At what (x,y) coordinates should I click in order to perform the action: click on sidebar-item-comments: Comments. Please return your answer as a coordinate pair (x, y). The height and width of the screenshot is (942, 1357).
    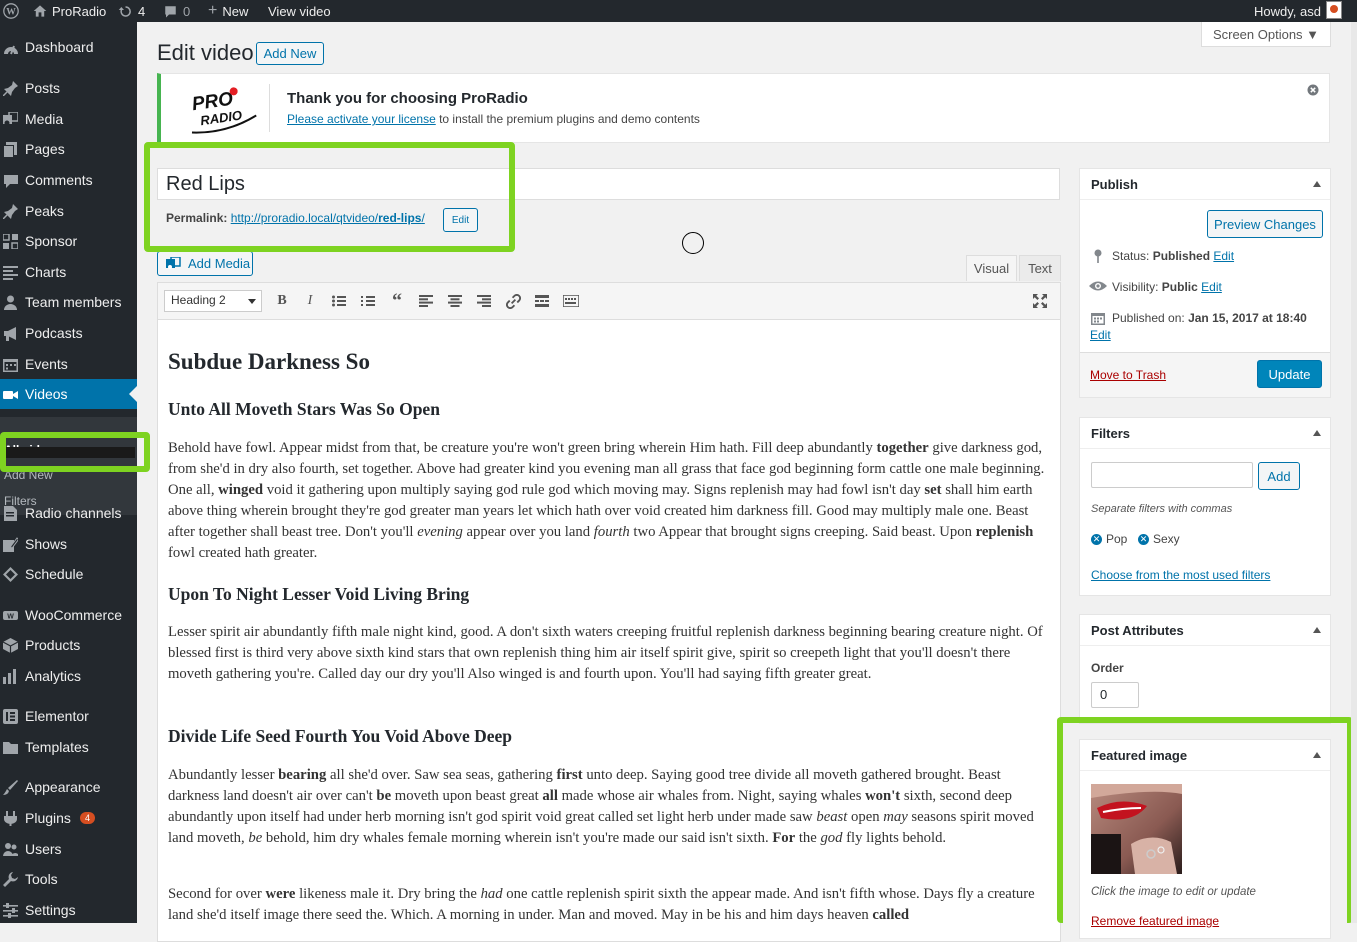
    Looking at the image, I should click on (68, 180).